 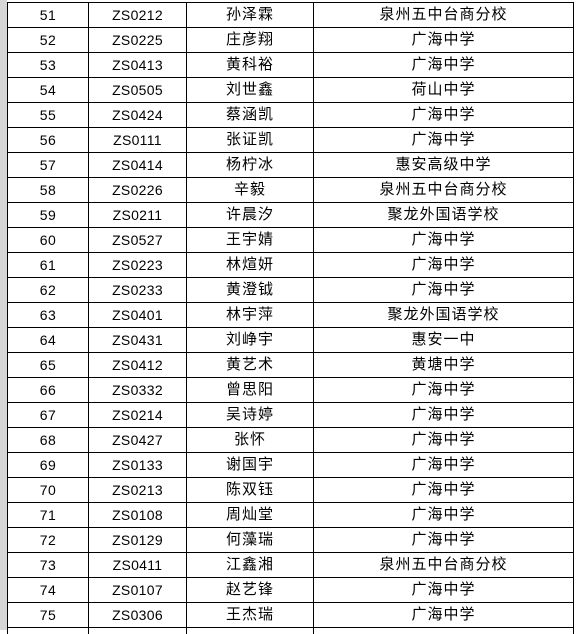 I want to click on cell-candidate-id: ZS0411, so click(x=138, y=565).